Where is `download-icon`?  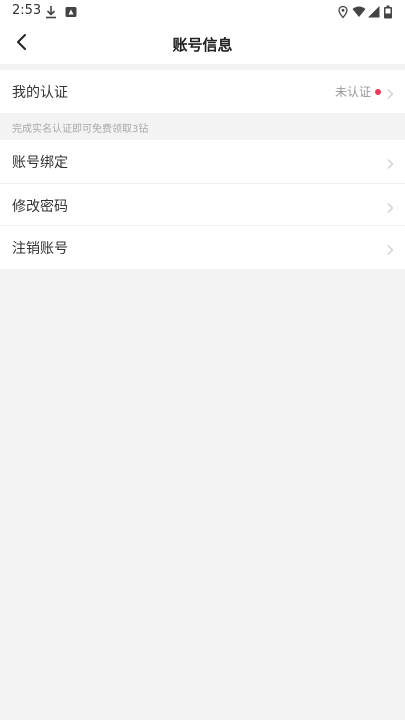 download-icon is located at coordinates (51, 11).